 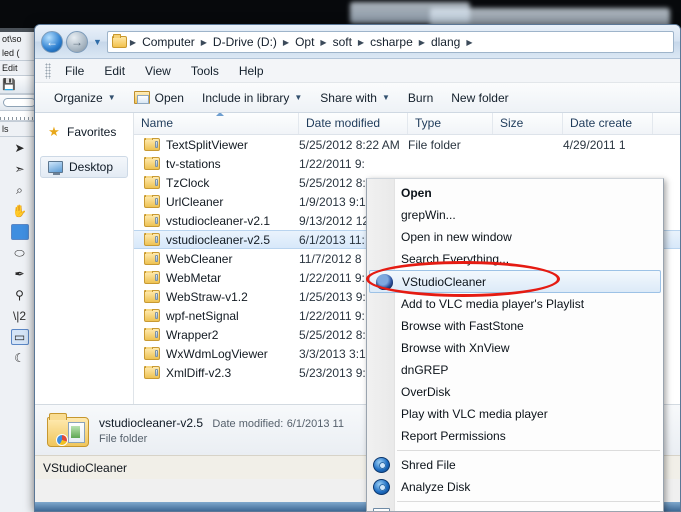 What do you see at coordinates (158, 71) in the screenshot?
I see `menu-item-view: View` at bounding box center [158, 71].